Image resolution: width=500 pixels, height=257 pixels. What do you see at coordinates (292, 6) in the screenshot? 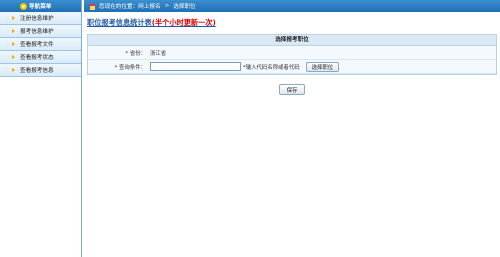
I see `breadcrumb: 您现在的位置： 网上报名 > 选择职位` at bounding box center [292, 6].